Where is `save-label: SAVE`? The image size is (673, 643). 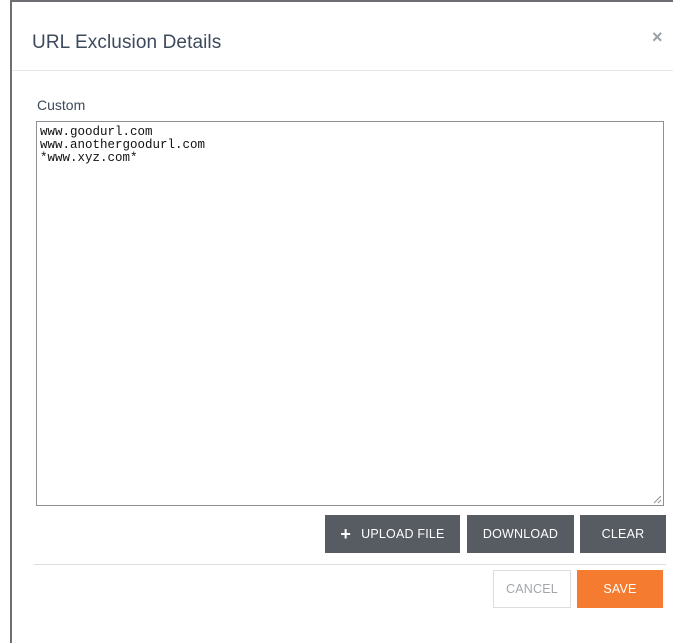 save-label: SAVE is located at coordinates (620, 589).